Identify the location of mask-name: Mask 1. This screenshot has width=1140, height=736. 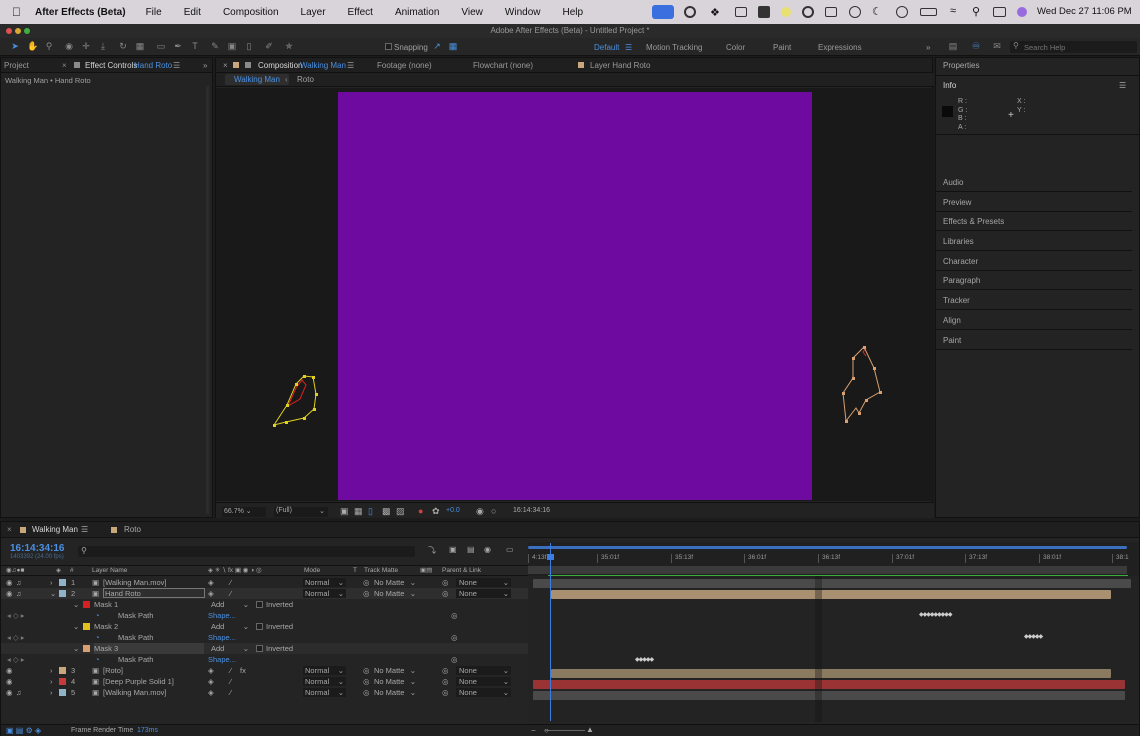
(106, 604).